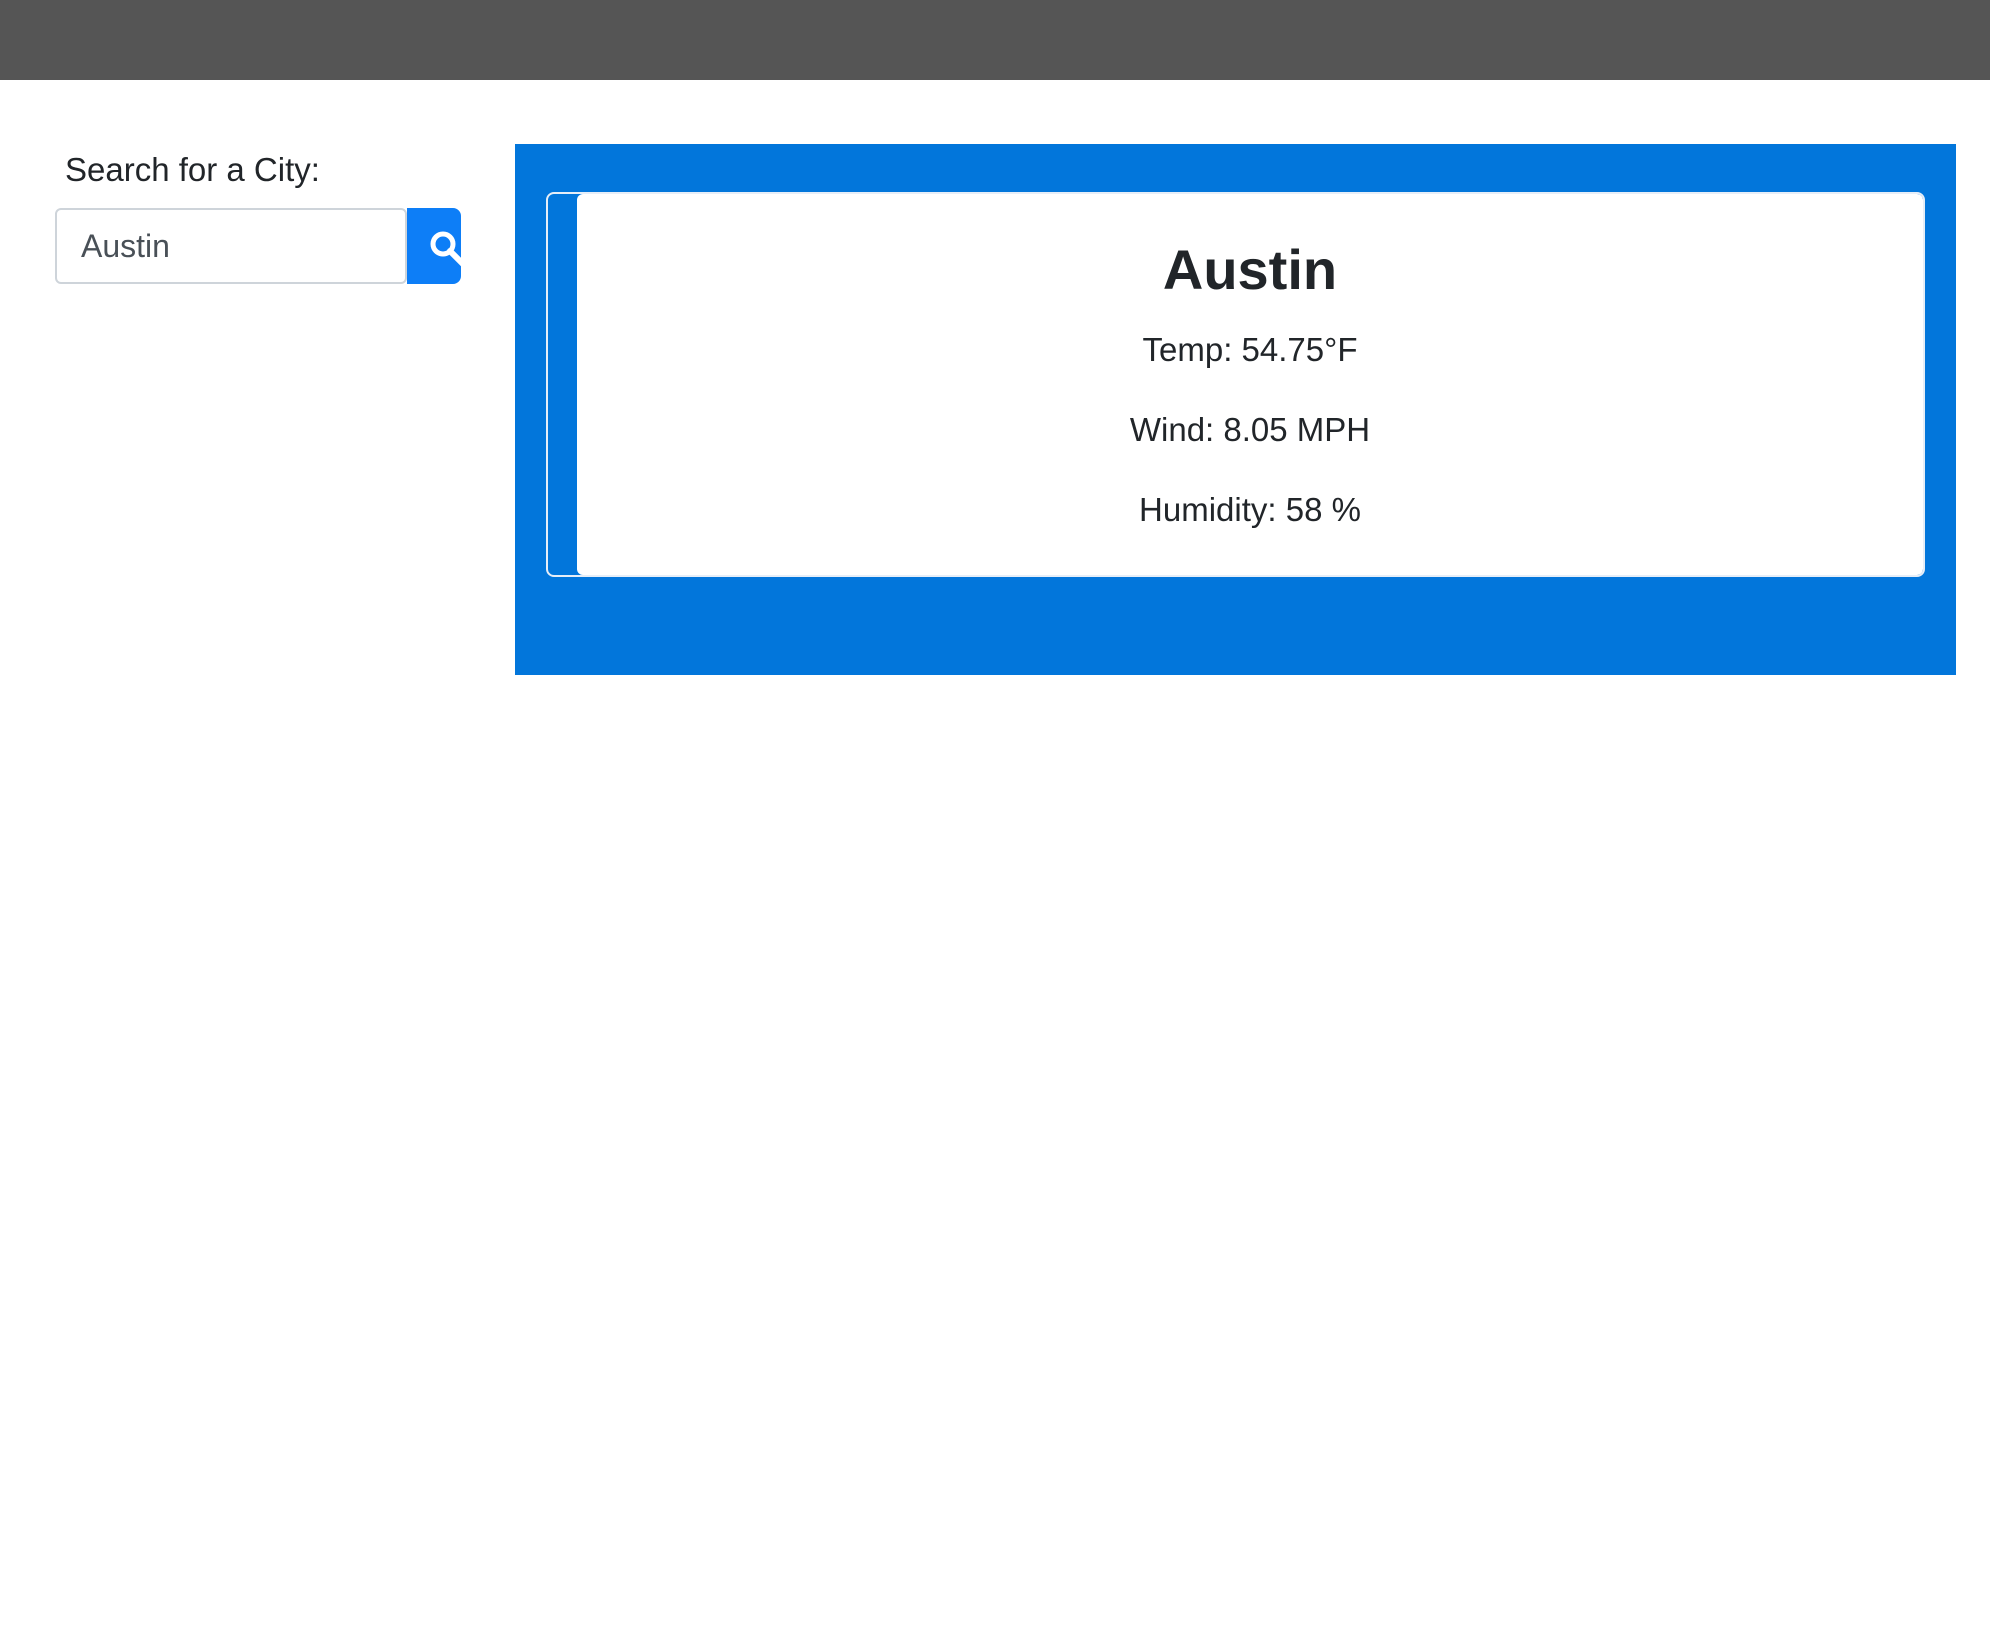 The width and height of the screenshot is (1990, 1630). What do you see at coordinates (192, 169) in the screenshot?
I see `search-label: Search for a City:` at bounding box center [192, 169].